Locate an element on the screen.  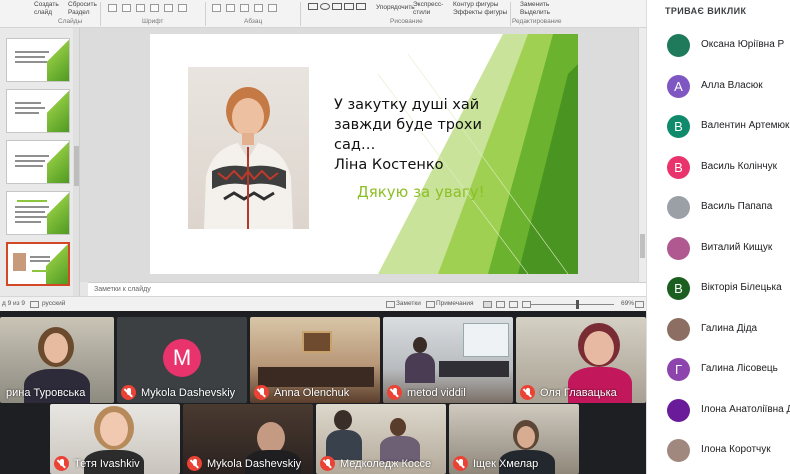
ribbon-quick-styles-2: стили is located at coordinates (421, 12).